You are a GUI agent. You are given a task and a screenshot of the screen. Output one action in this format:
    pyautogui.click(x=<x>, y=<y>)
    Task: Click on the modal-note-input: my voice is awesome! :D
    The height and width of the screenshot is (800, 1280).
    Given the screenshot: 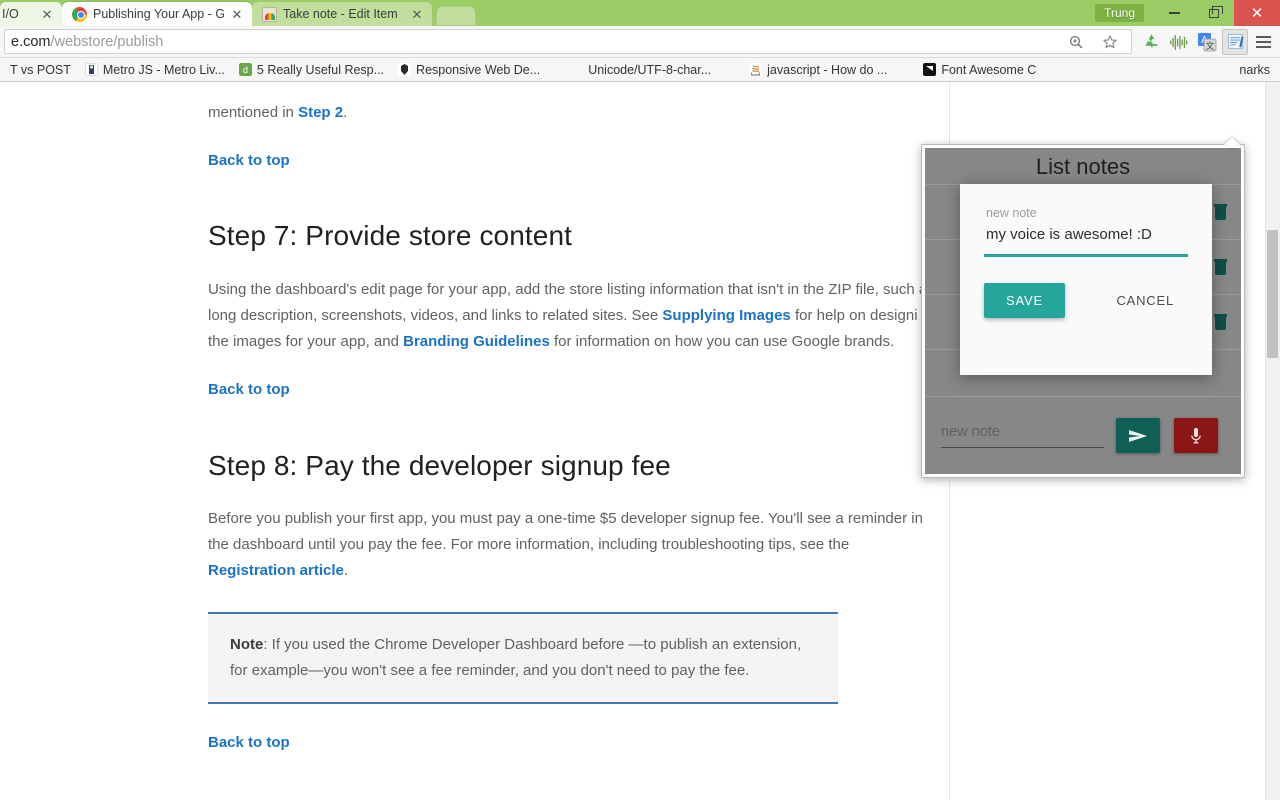 What is the action you would take?
    pyautogui.click(x=1086, y=234)
    